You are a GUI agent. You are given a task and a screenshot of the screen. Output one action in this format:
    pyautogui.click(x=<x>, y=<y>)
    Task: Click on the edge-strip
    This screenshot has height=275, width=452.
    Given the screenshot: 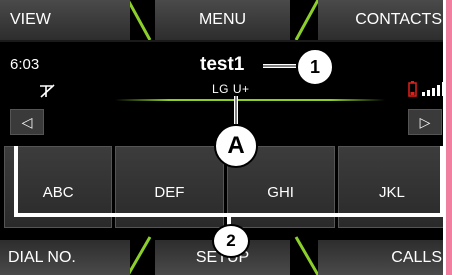 What is the action you would take?
    pyautogui.click(x=449, y=137)
    